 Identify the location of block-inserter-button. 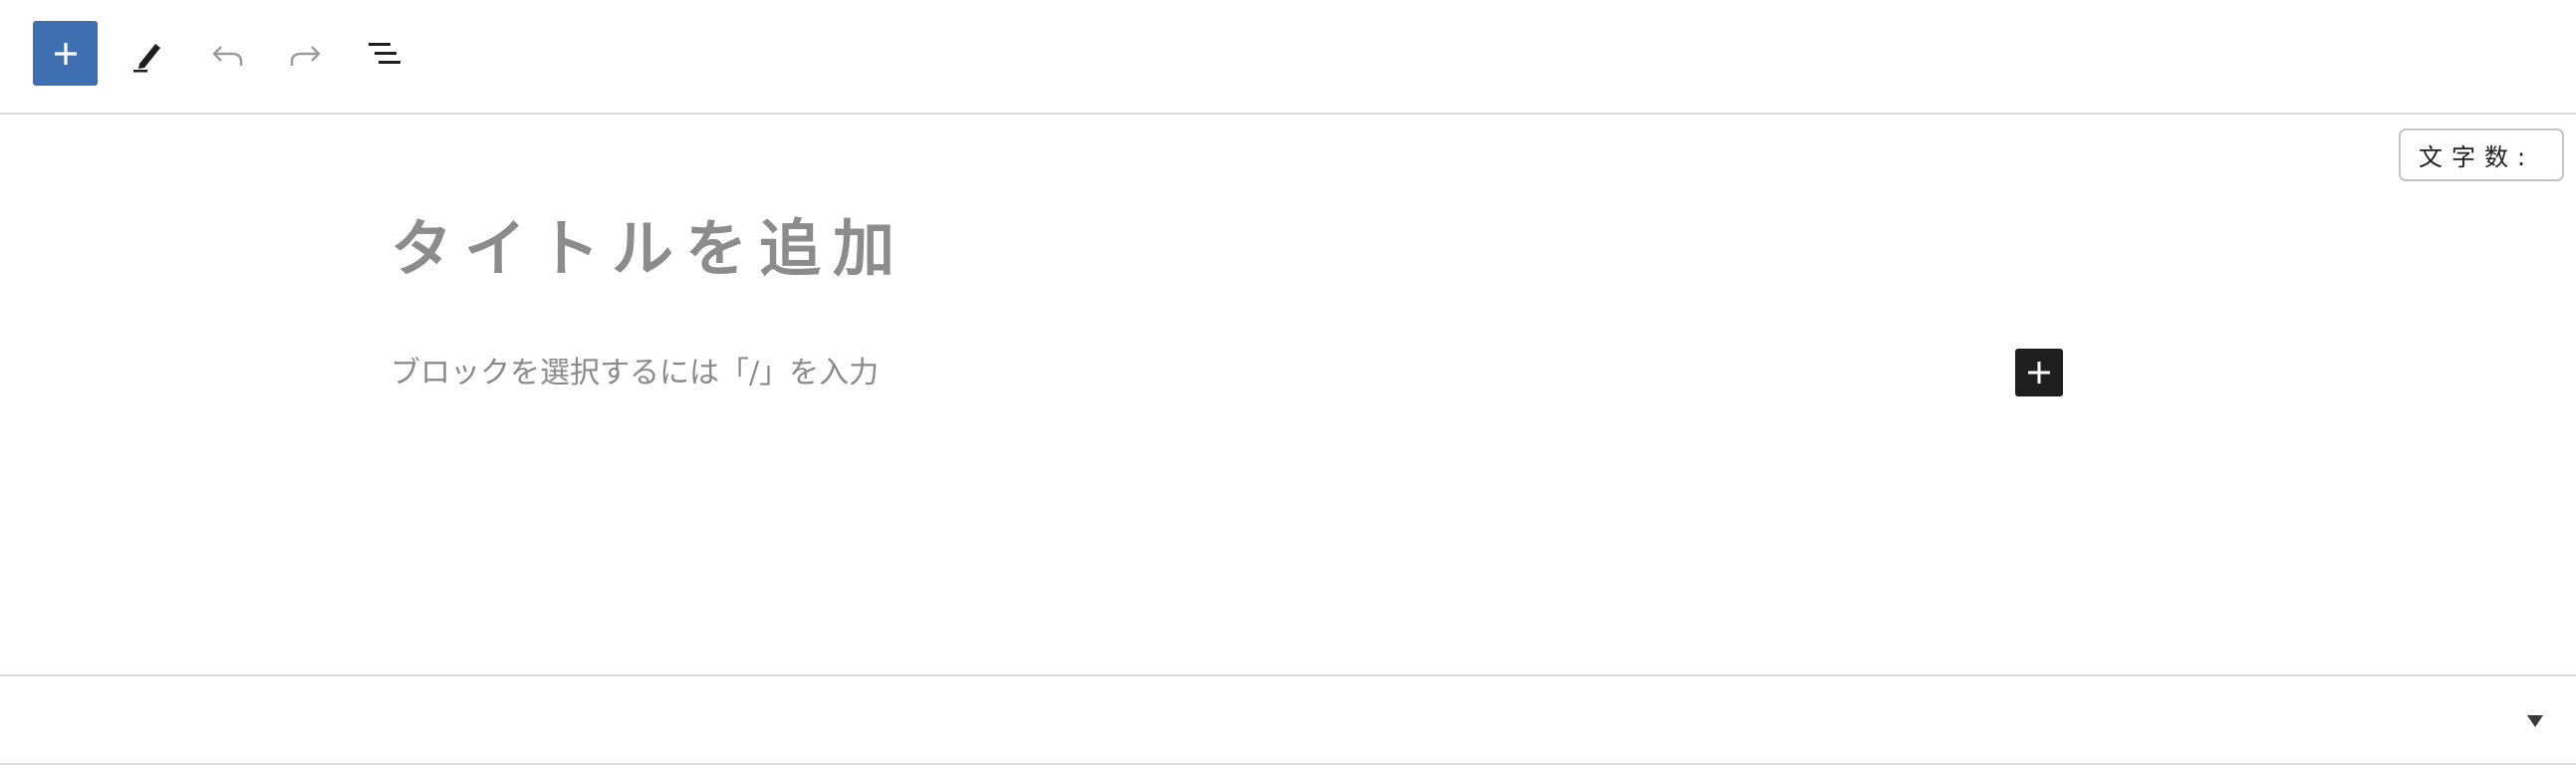
(2039, 372).